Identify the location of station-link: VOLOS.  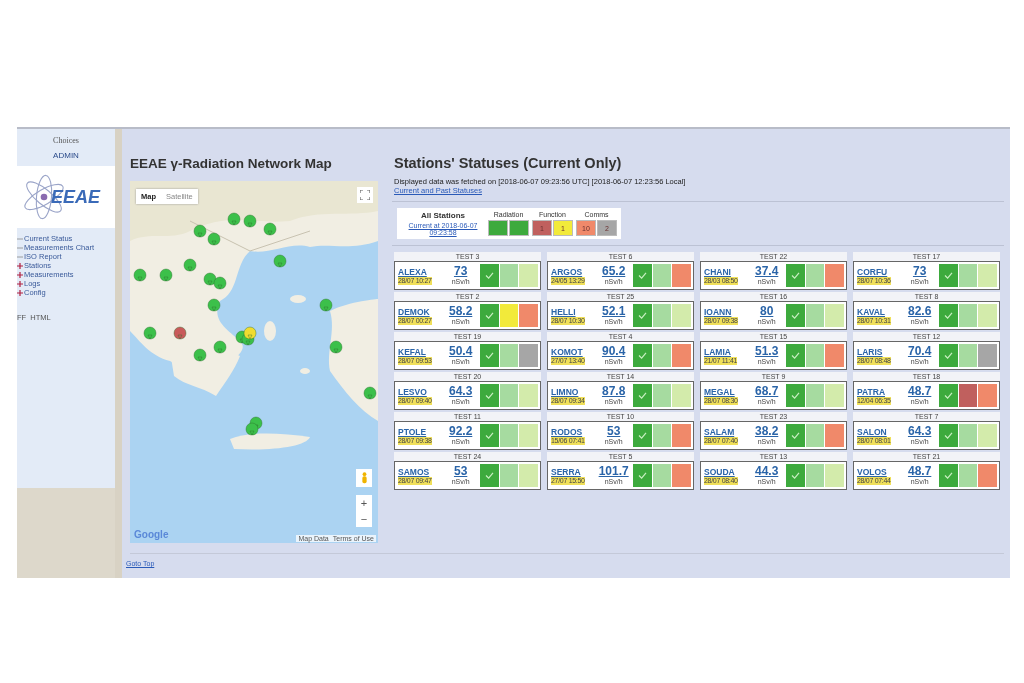
(879, 471).